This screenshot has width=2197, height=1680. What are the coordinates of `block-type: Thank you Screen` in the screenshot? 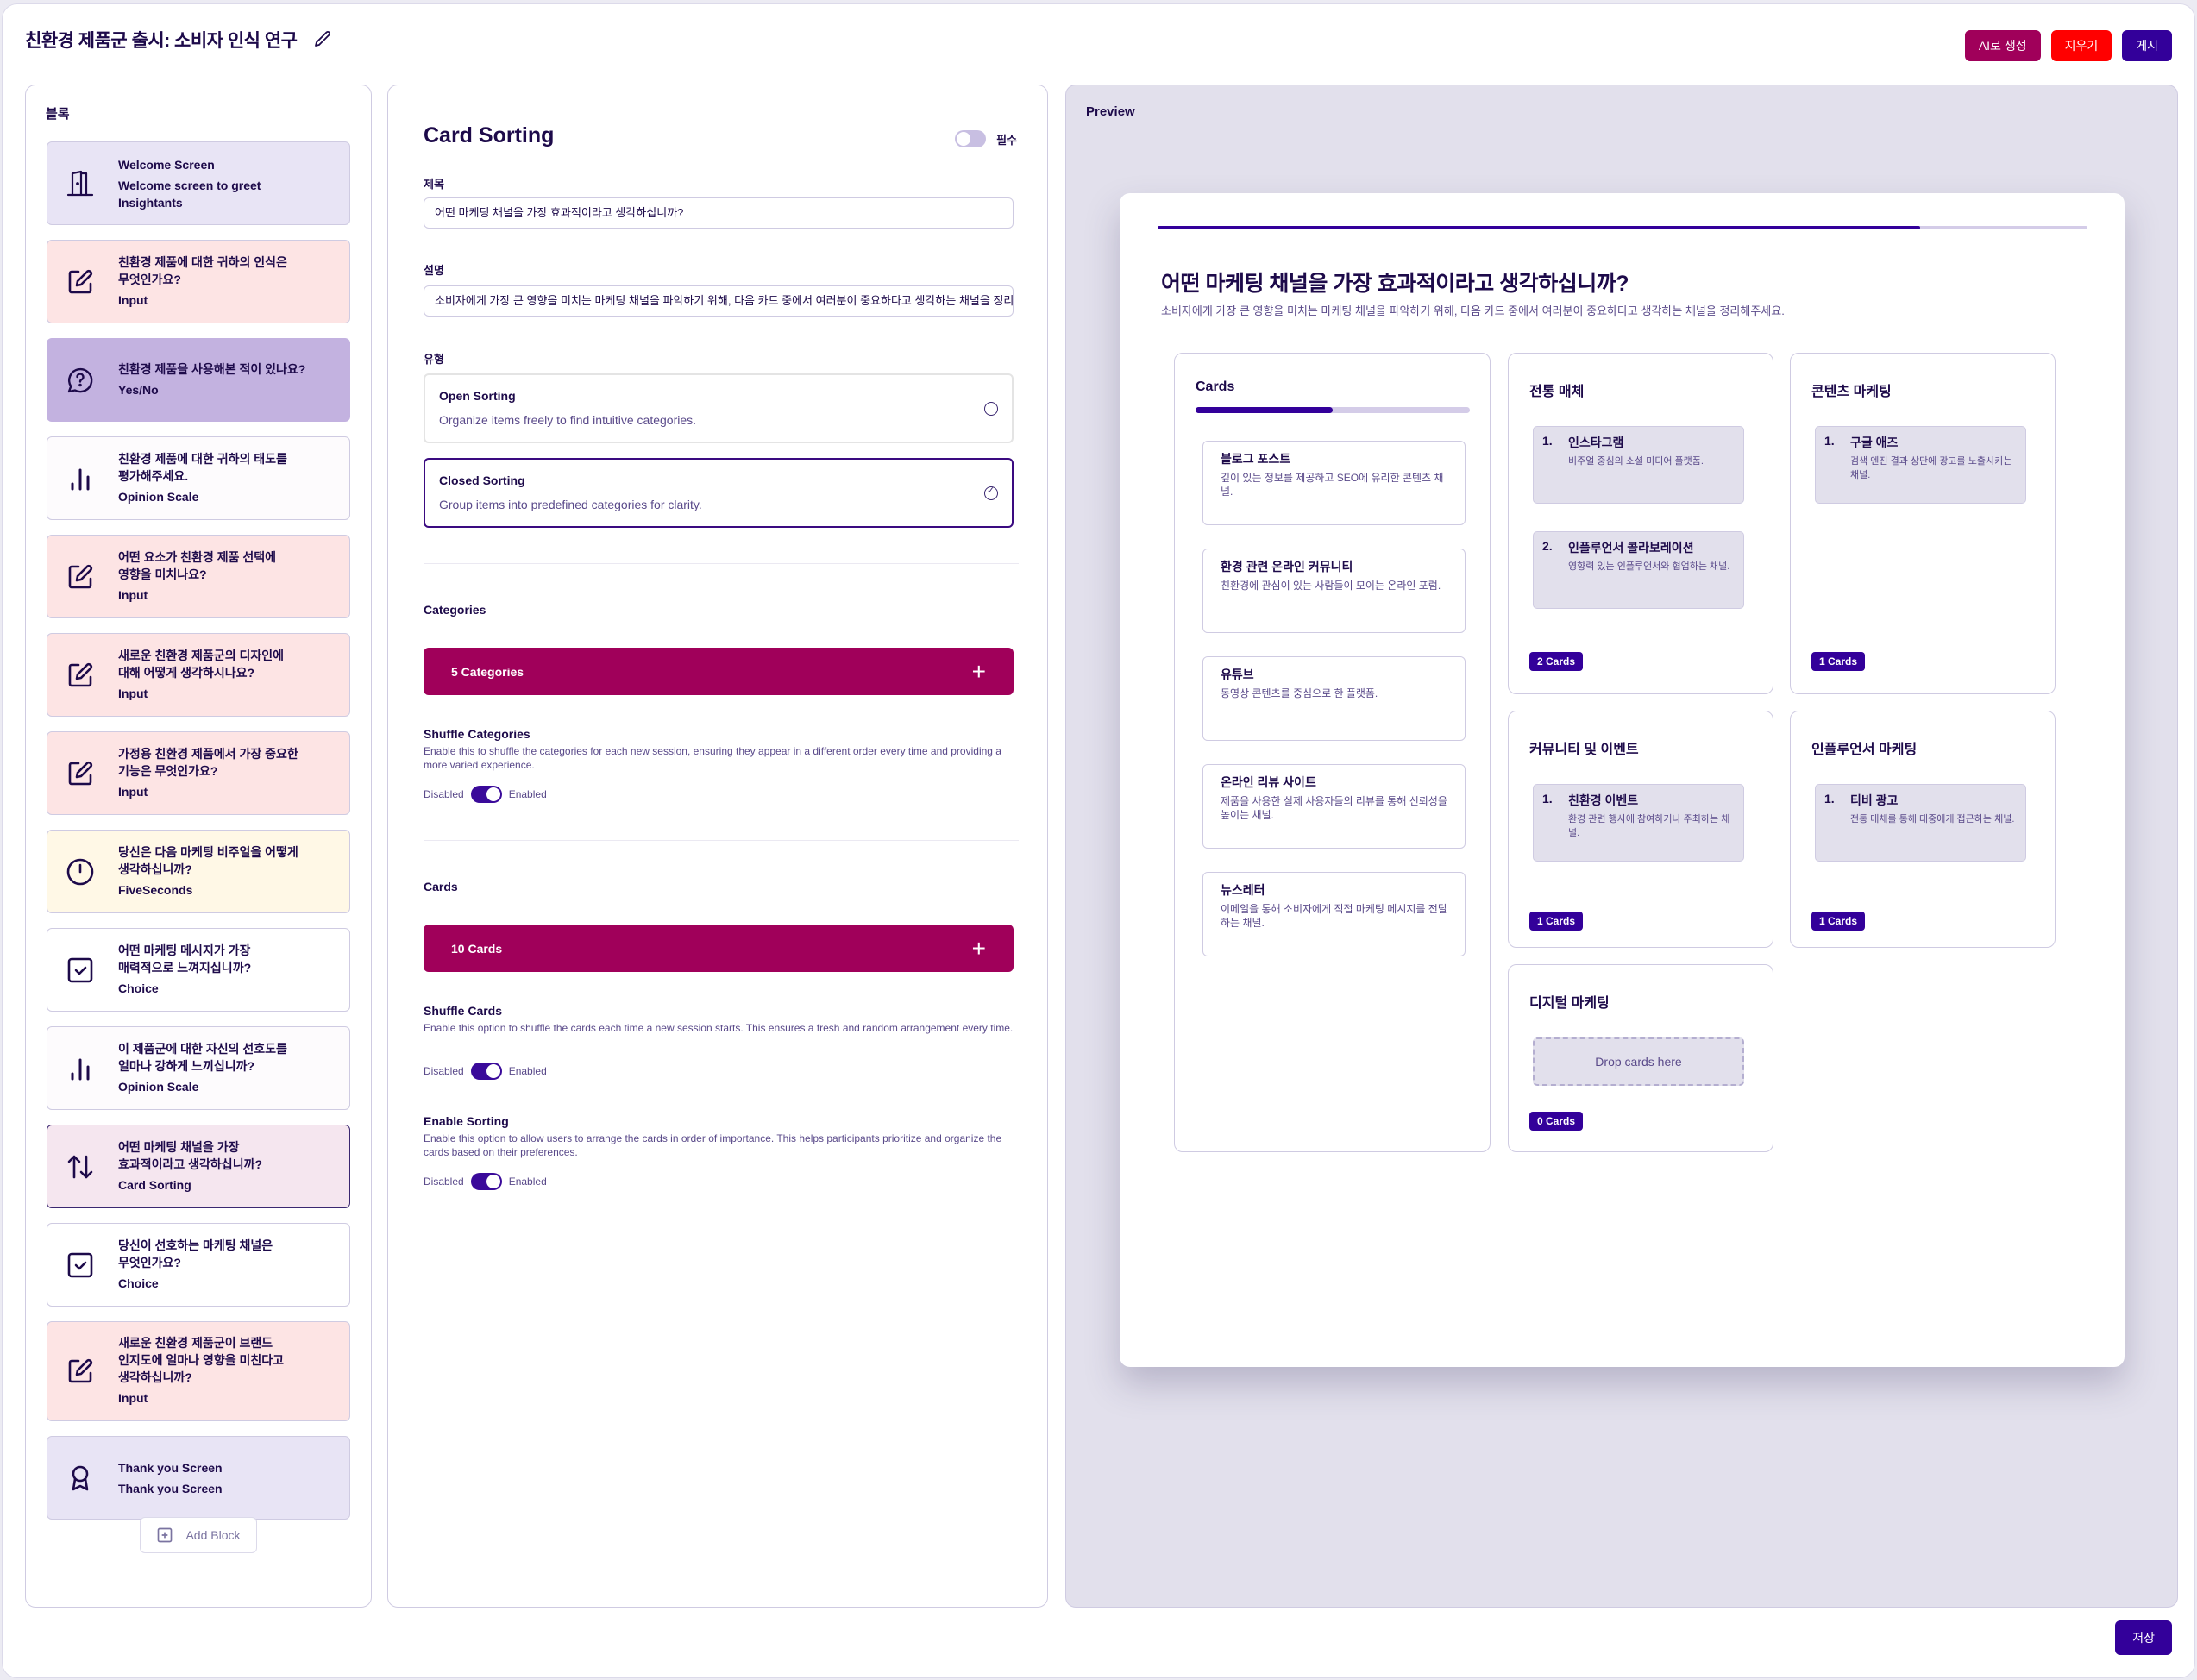 It's located at (170, 1488).